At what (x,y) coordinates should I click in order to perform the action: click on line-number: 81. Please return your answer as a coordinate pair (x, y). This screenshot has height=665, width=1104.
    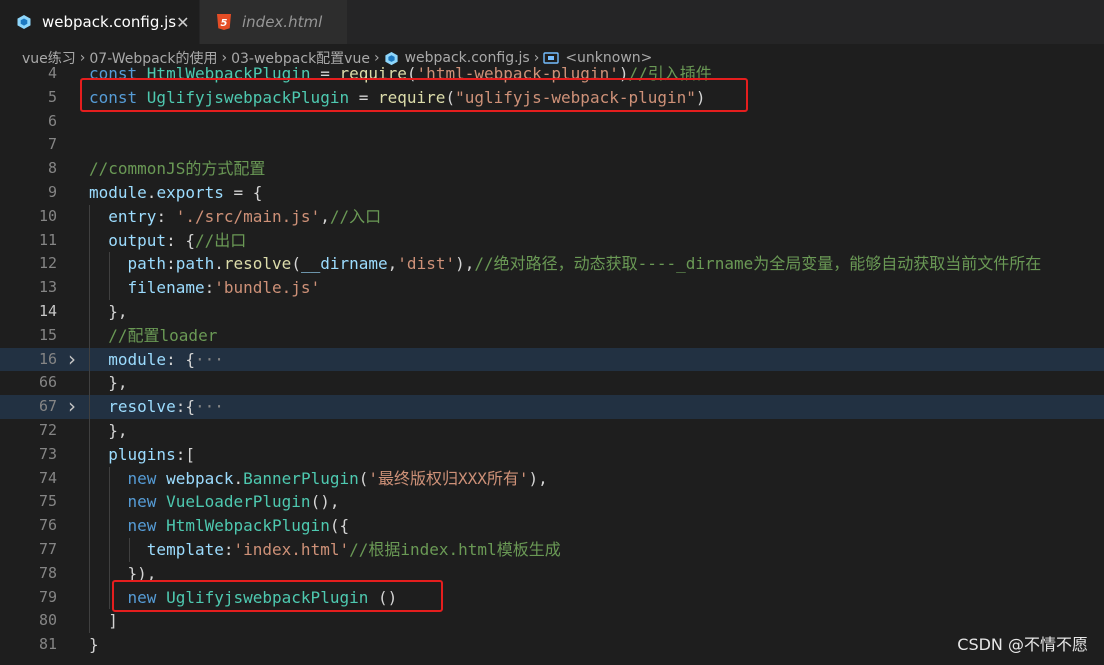
    Looking at the image, I should click on (47, 644).